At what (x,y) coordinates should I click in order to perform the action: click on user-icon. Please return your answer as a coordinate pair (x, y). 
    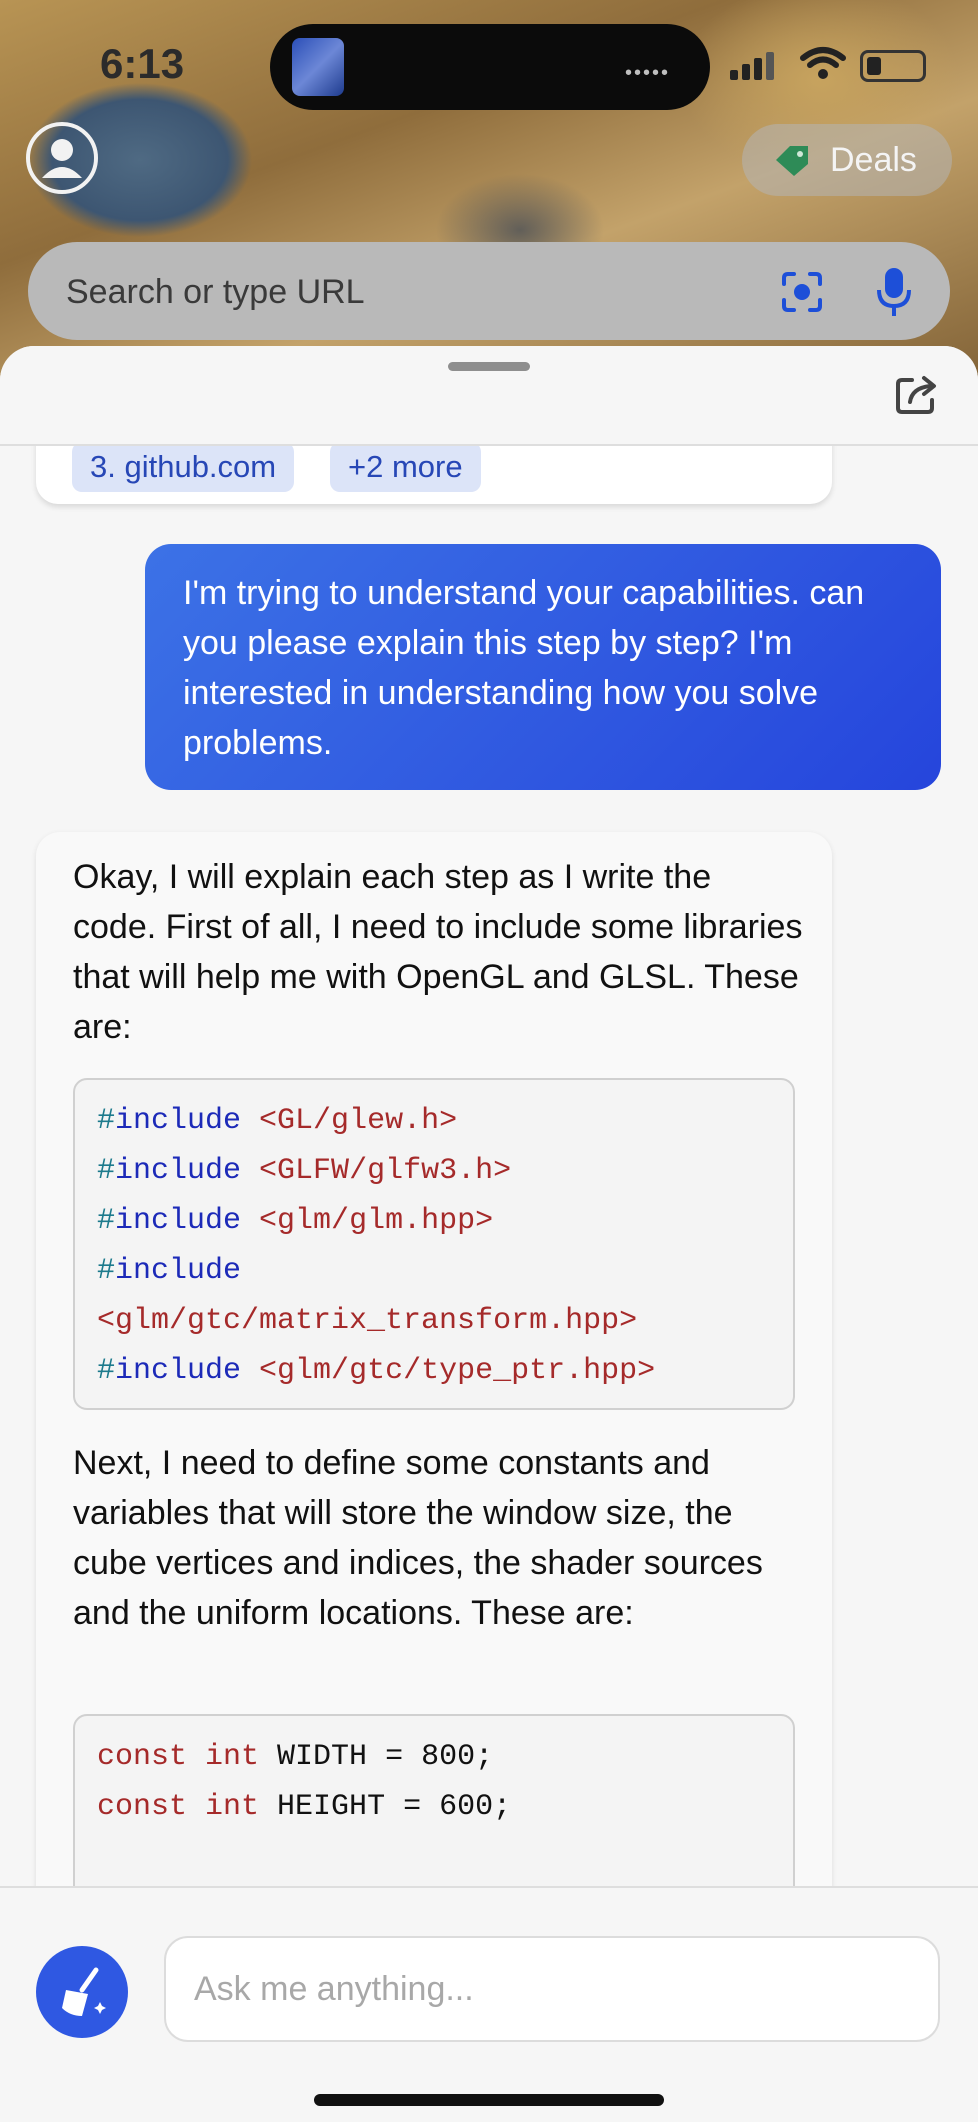
    Looking at the image, I should click on (62, 158).